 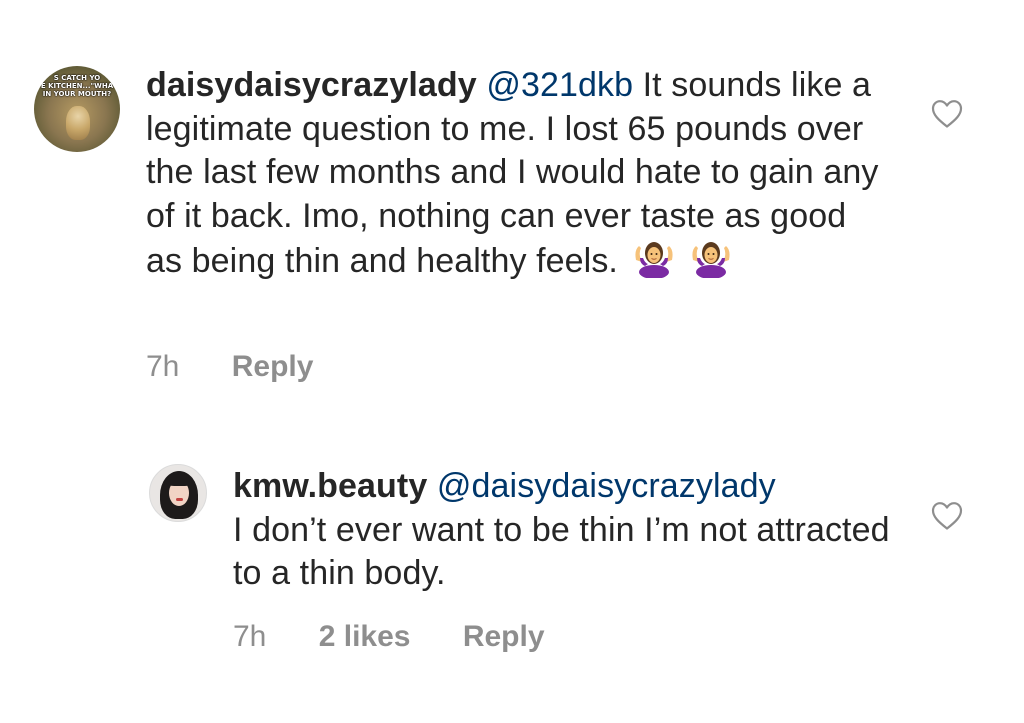 I want to click on comment-mention: @321dkb, so click(x=559, y=85).